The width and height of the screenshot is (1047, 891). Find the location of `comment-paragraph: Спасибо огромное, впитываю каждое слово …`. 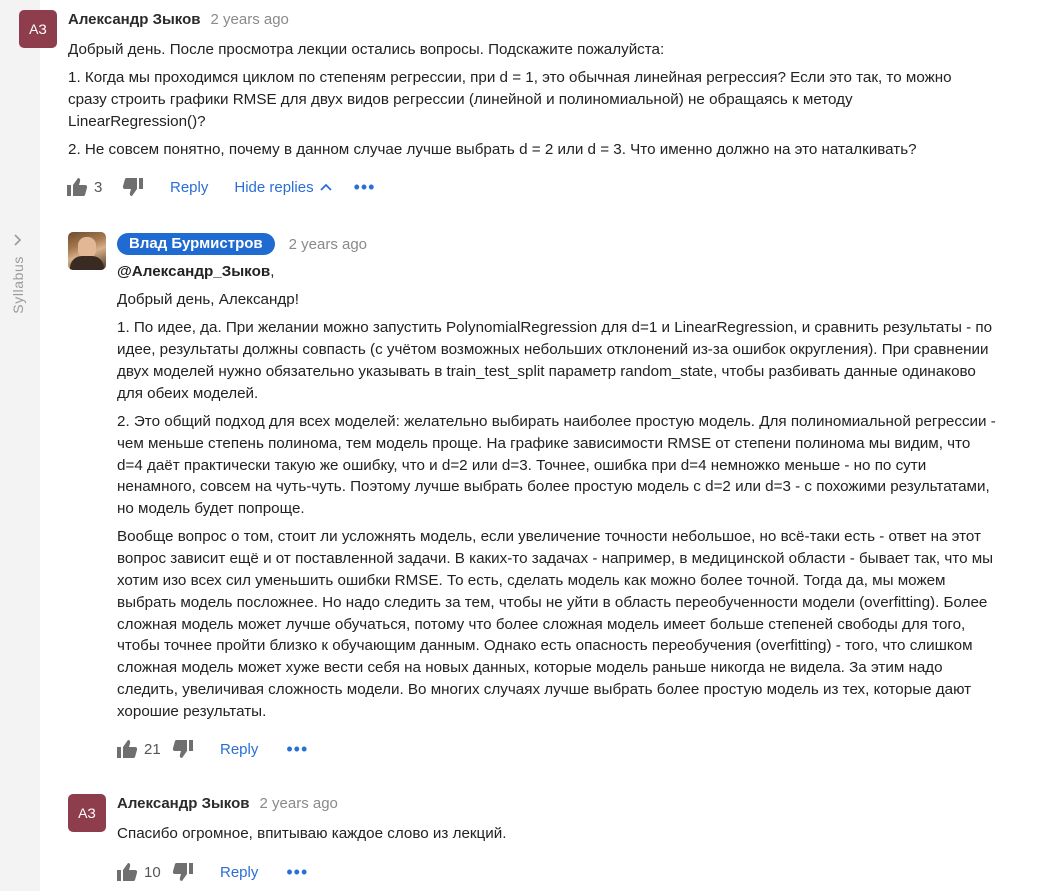

comment-paragraph: Спасибо огромное, впитываю каждое слово … is located at coordinates (312, 833).